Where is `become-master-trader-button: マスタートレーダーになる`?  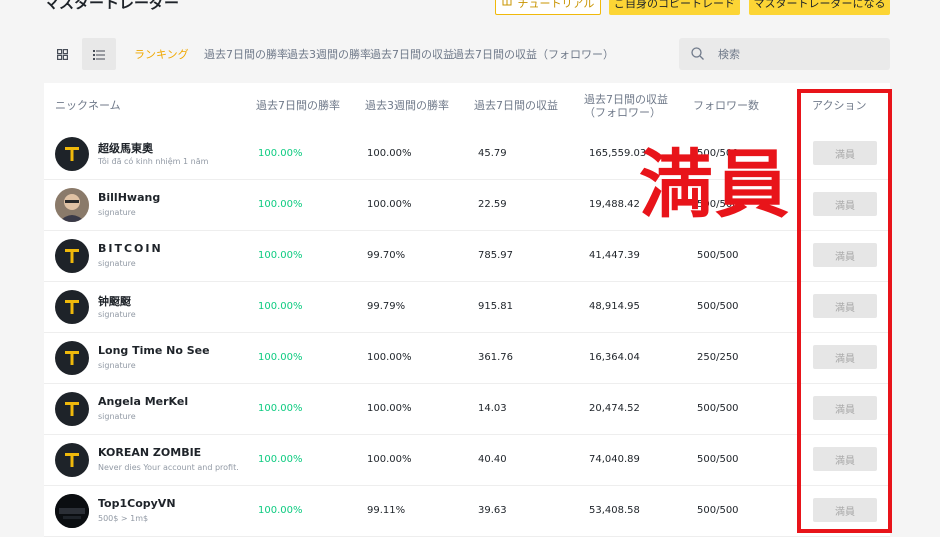
become-master-trader-button: マスタートレーダーになる is located at coordinates (819, 7).